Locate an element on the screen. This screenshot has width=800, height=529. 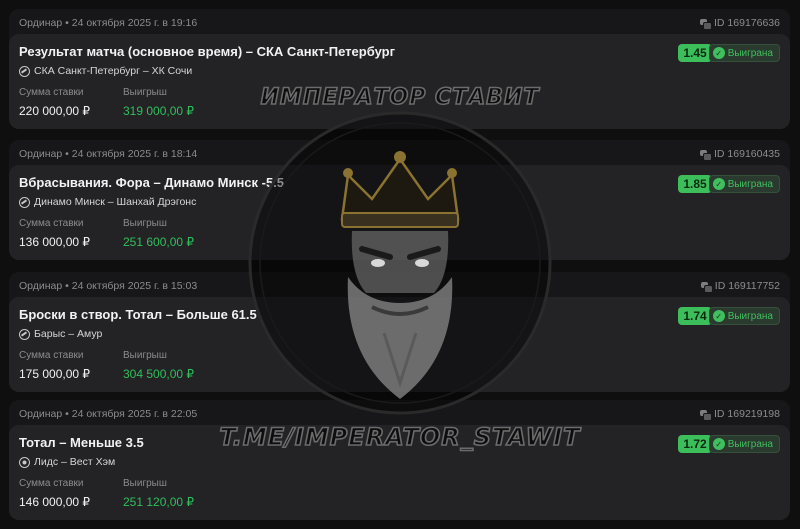
bet-match: Динамо Минск – Шанхай Дрэгонс is located at coordinates (107, 202).